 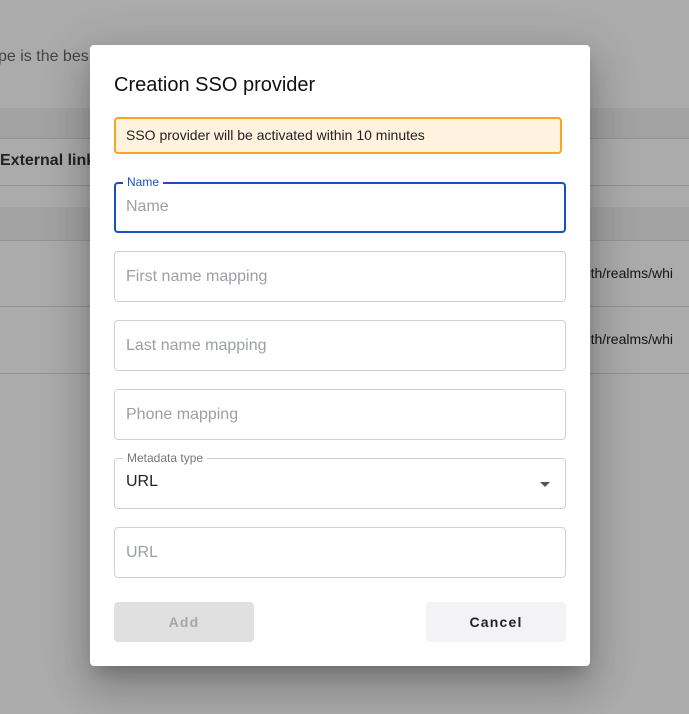 I want to click on first-name-mapping-input, so click(x=336, y=276).